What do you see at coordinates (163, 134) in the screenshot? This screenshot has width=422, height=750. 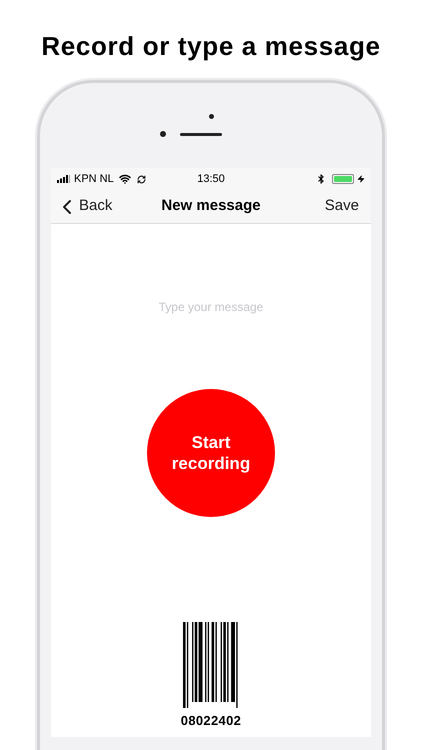 I see `camera-icon` at bounding box center [163, 134].